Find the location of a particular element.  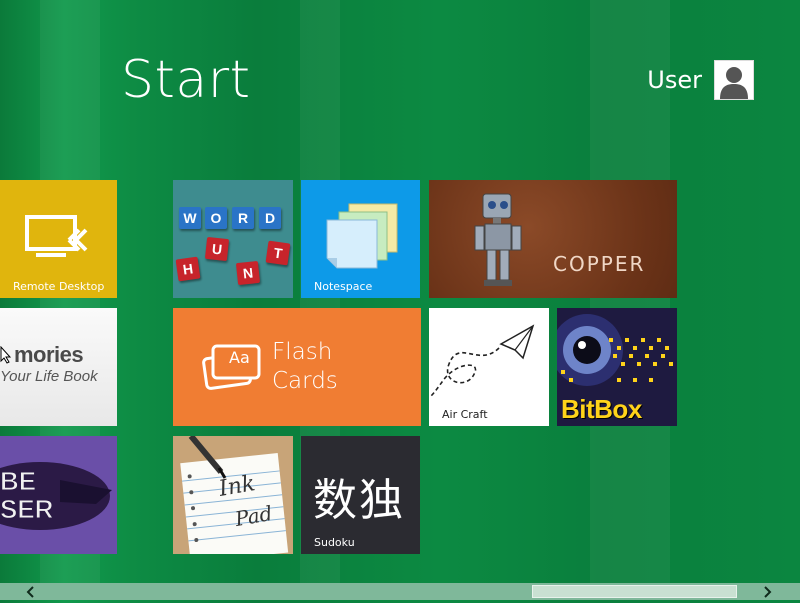

tile-label: Sudoku is located at coordinates (334, 542).